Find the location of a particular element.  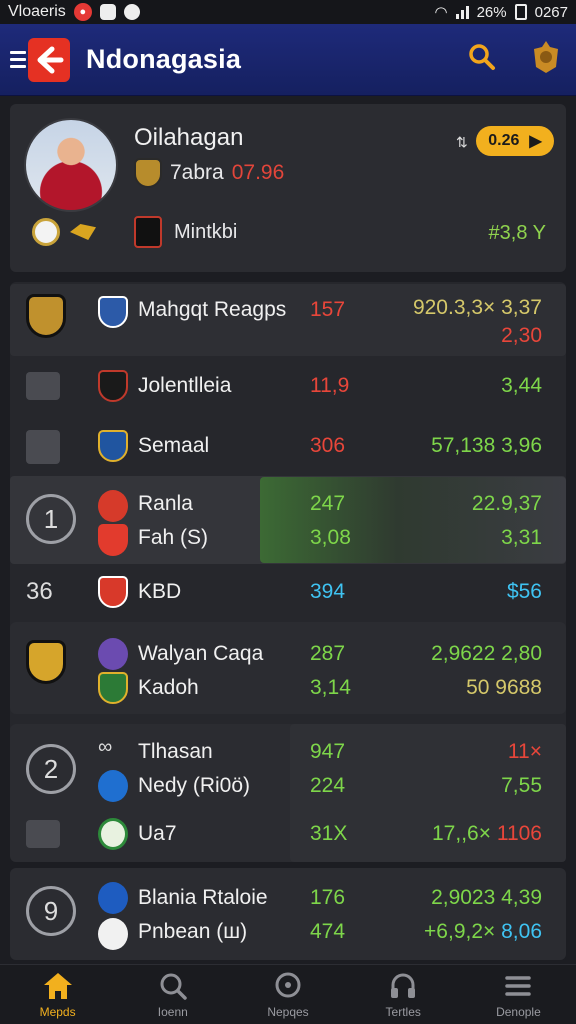

logo-arrow-icon is located at coordinates (49, 59).